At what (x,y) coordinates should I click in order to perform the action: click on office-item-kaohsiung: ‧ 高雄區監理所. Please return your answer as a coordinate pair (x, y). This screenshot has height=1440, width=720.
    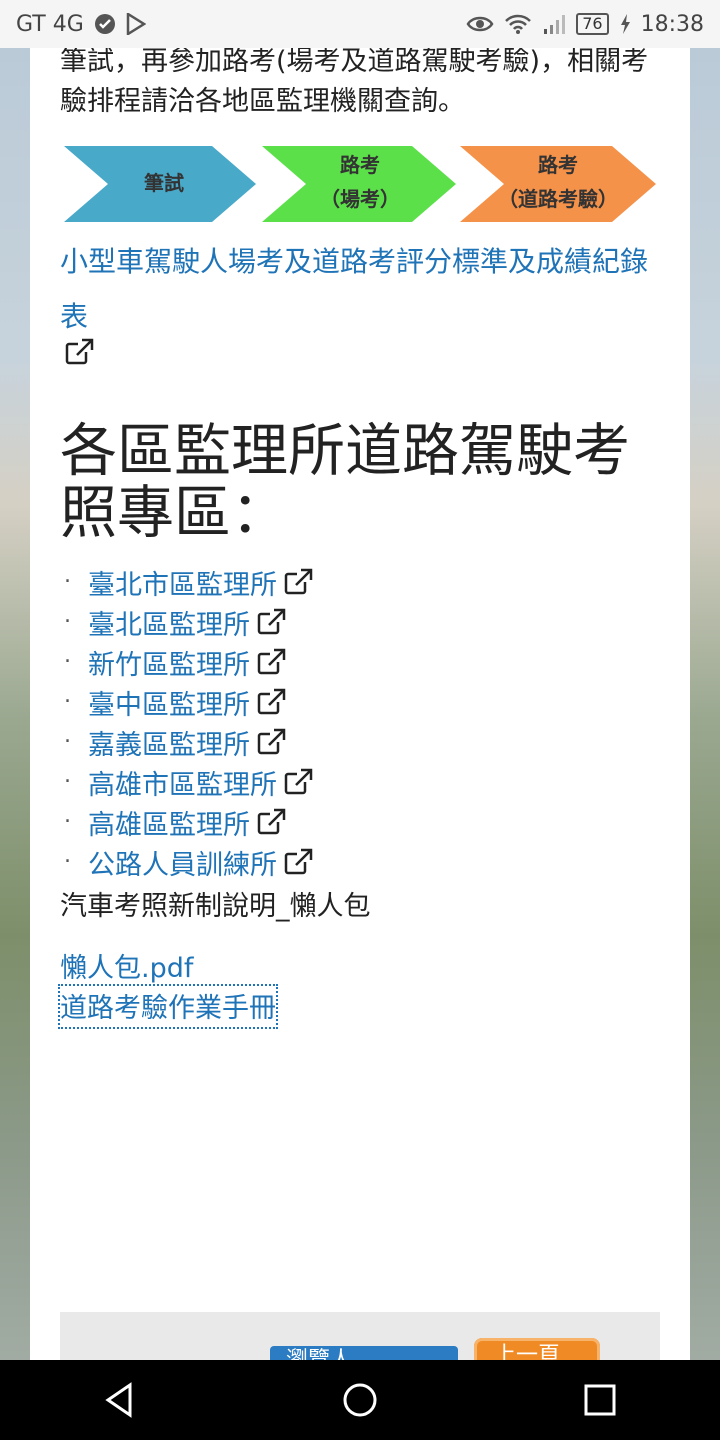
    Looking at the image, I should click on (188, 822).